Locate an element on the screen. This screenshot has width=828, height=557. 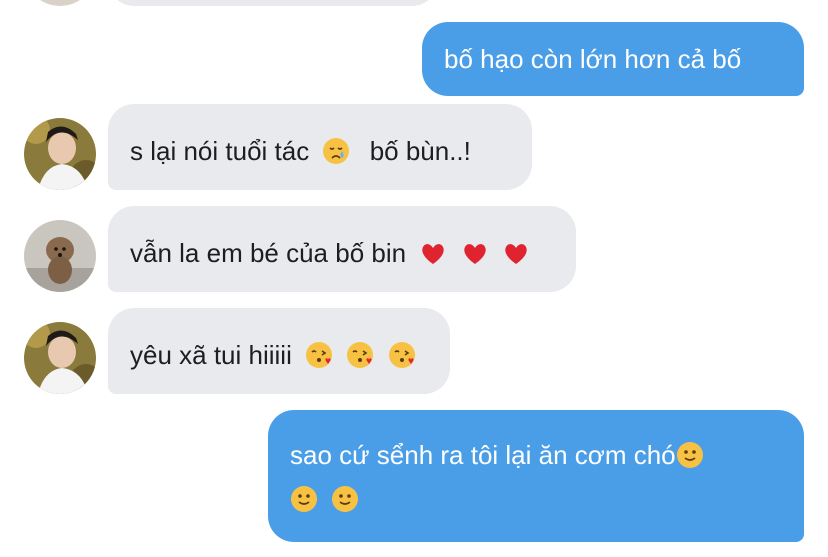
dog-avatar-icon is located at coordinates (60, 256).